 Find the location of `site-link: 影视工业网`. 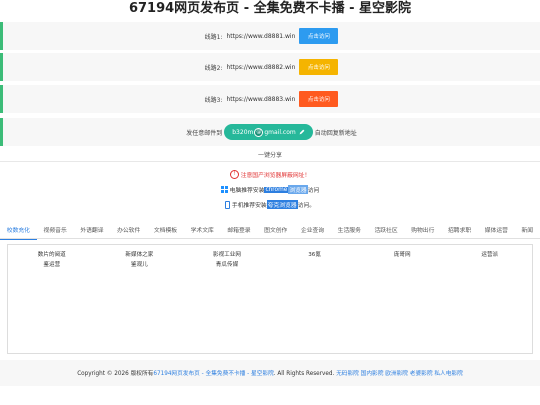

site-link: 影视工业网 is located at coordinates (227, 254).